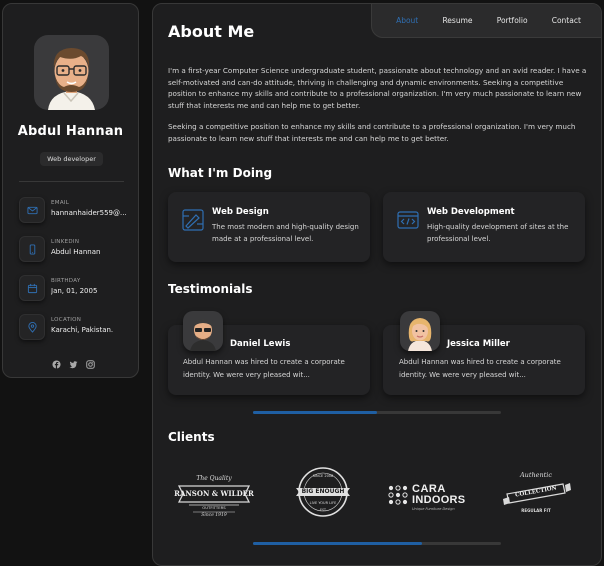  I want to click on man-avatar-icon, so click(203, 335).